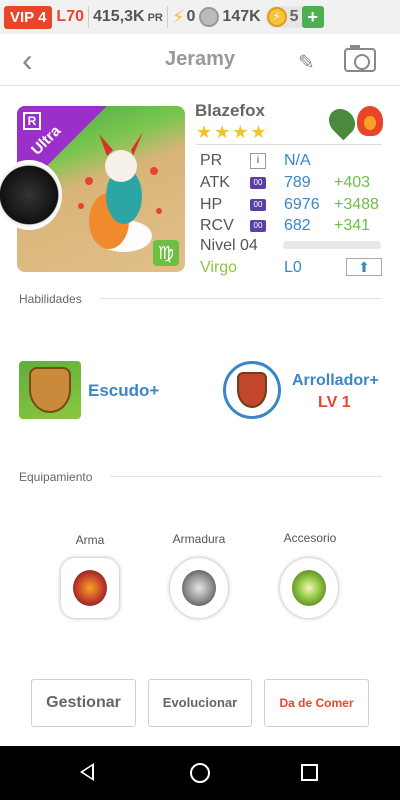 The height and width of the screenshot is (800, 400). Describe the element at coordinates (70, 16) in the screenshot. I see `player-level: L70` at that location.